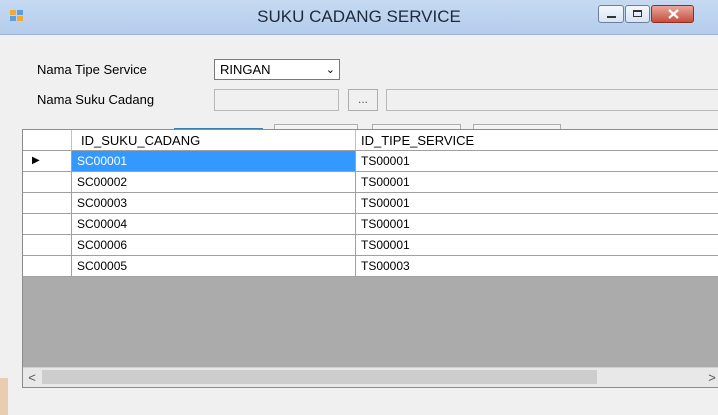 Image resolution: width=718 pixels, height=415 pixels. What do you see at coordinates (214, 203) in the screenshot?
I see `cell-id-suku-cadang: SC00003` at bounding box center [214, 203].